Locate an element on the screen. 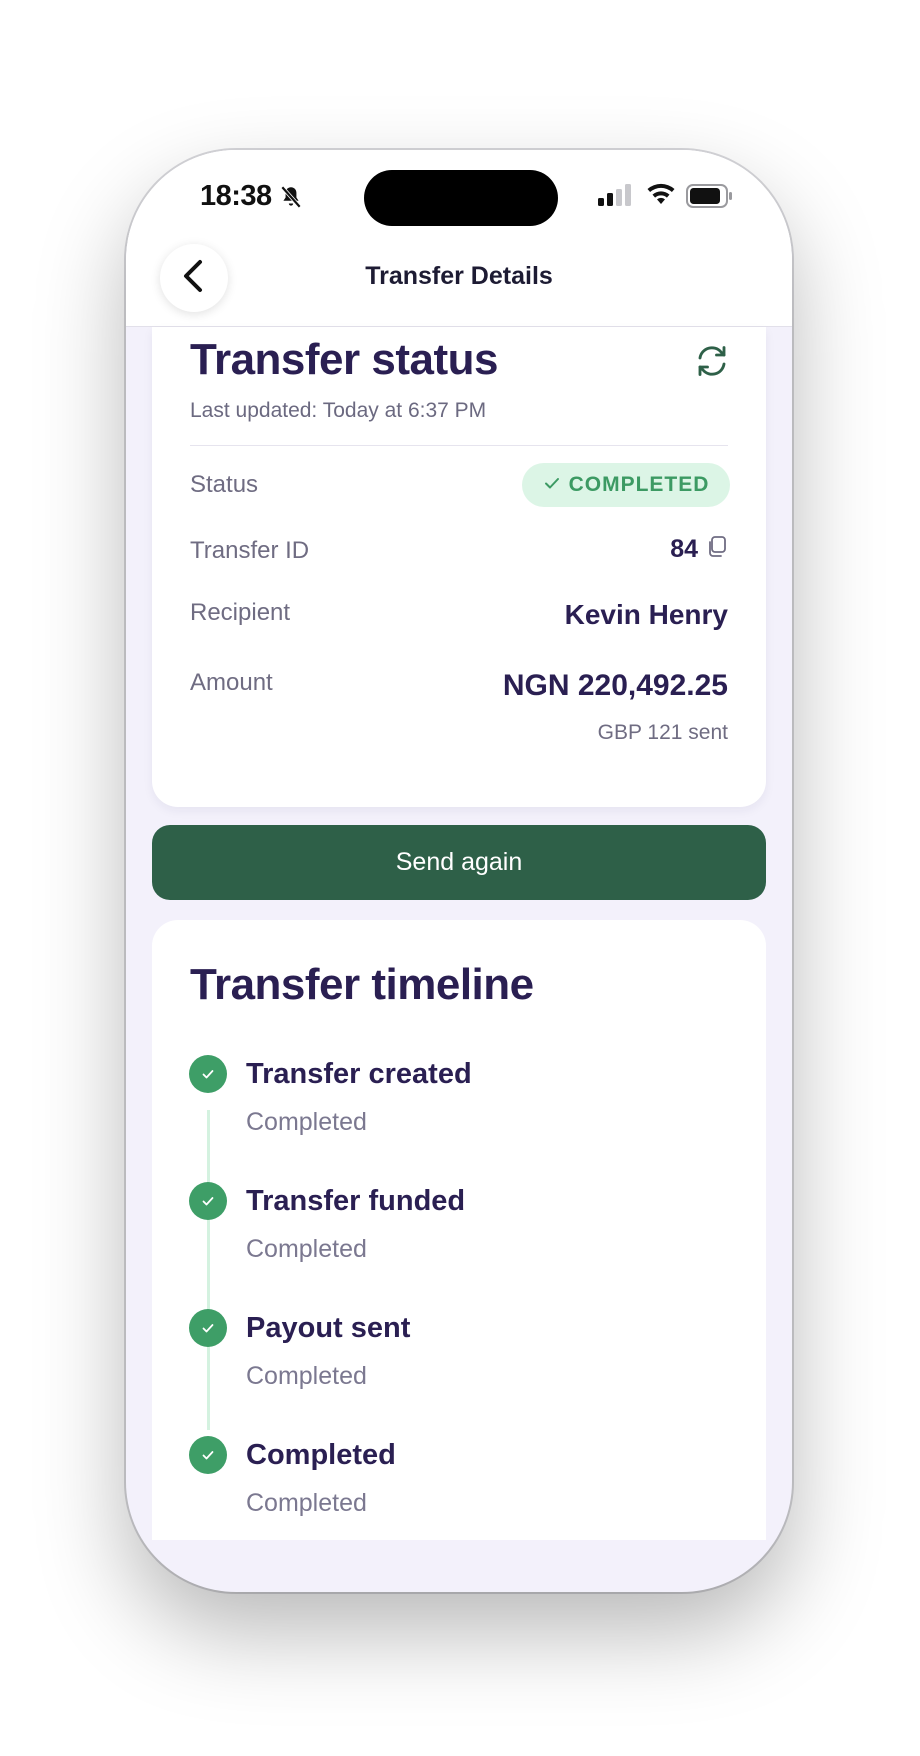 This screenshot has width=920, height=1756. recipient-label: Recipient is located at coordinates (240, 612).